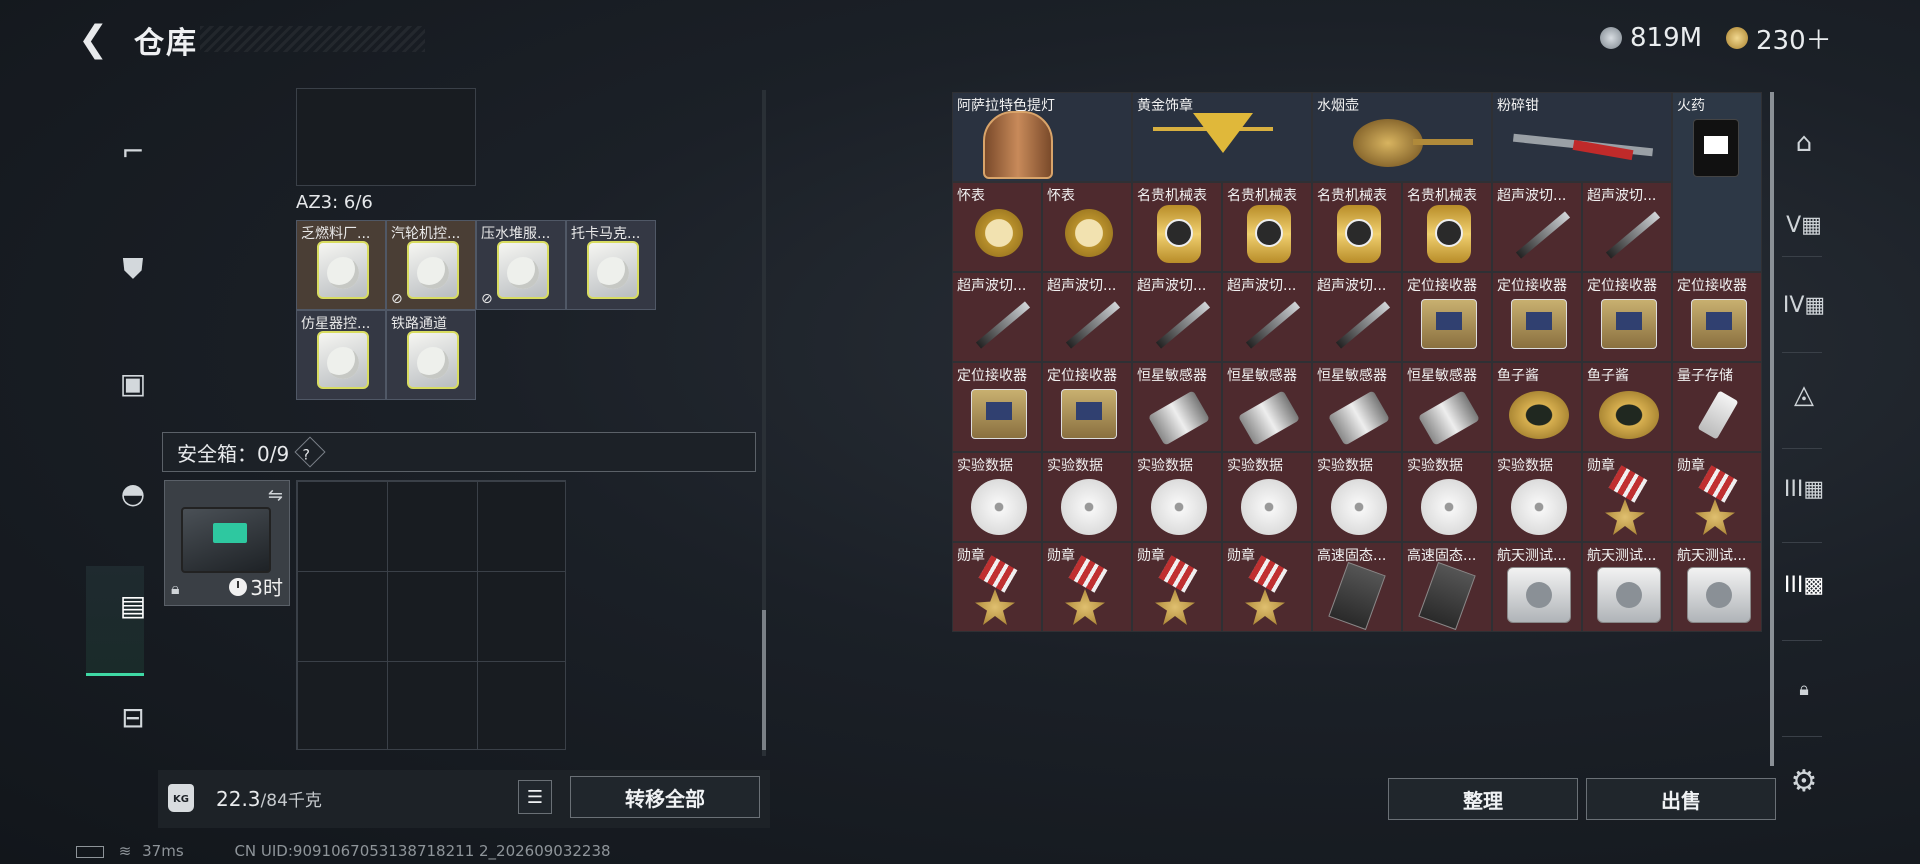  What do you see at coordinates (133, 605) in the screenshot?
I see `safebox-icon: ▤` at bounding box center [133, 605].